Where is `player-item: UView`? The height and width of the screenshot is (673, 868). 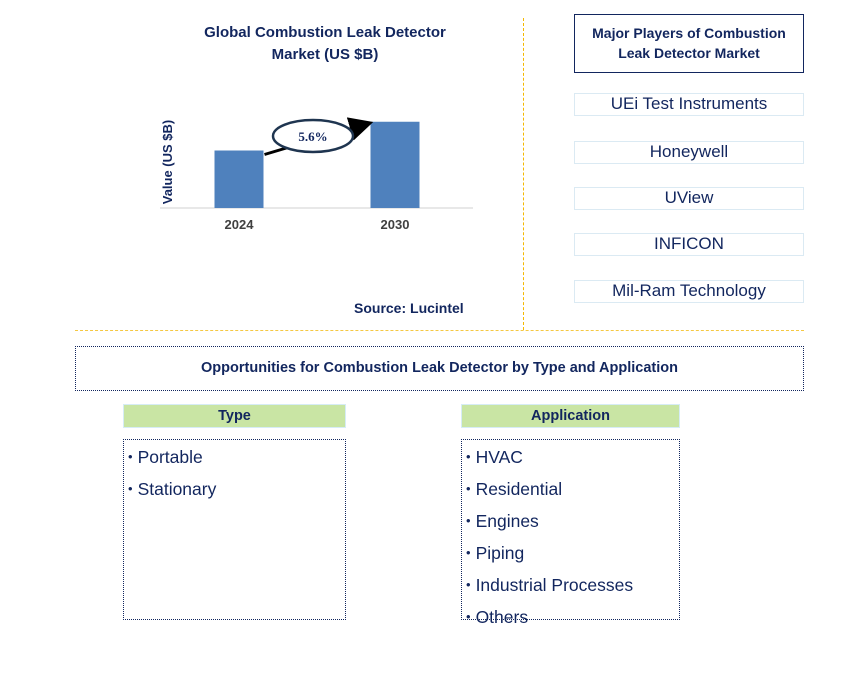 player-item: UView is located at coordinates (689, 198).